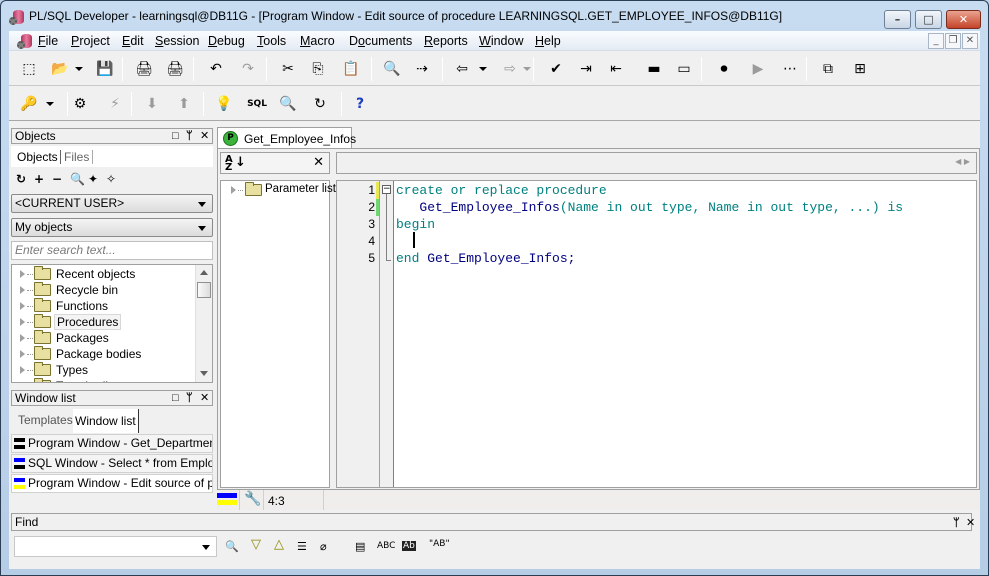  What do you see at coordinates (226, 41) in the screenshot?
I see `menu-debug: Debug` at bounding box center [226, 41].